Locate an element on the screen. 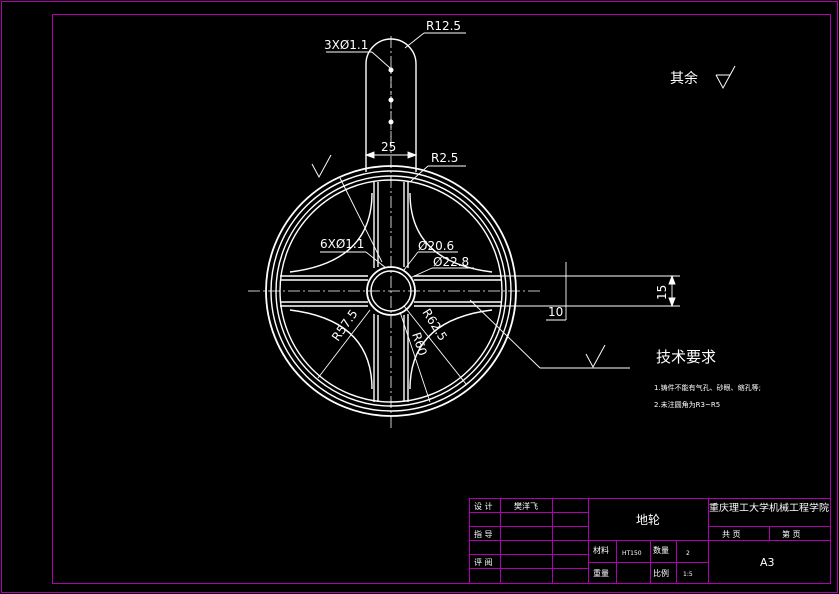 The image size is (839, 594). part-name: 地轮 is located at coordinates (648, 520).